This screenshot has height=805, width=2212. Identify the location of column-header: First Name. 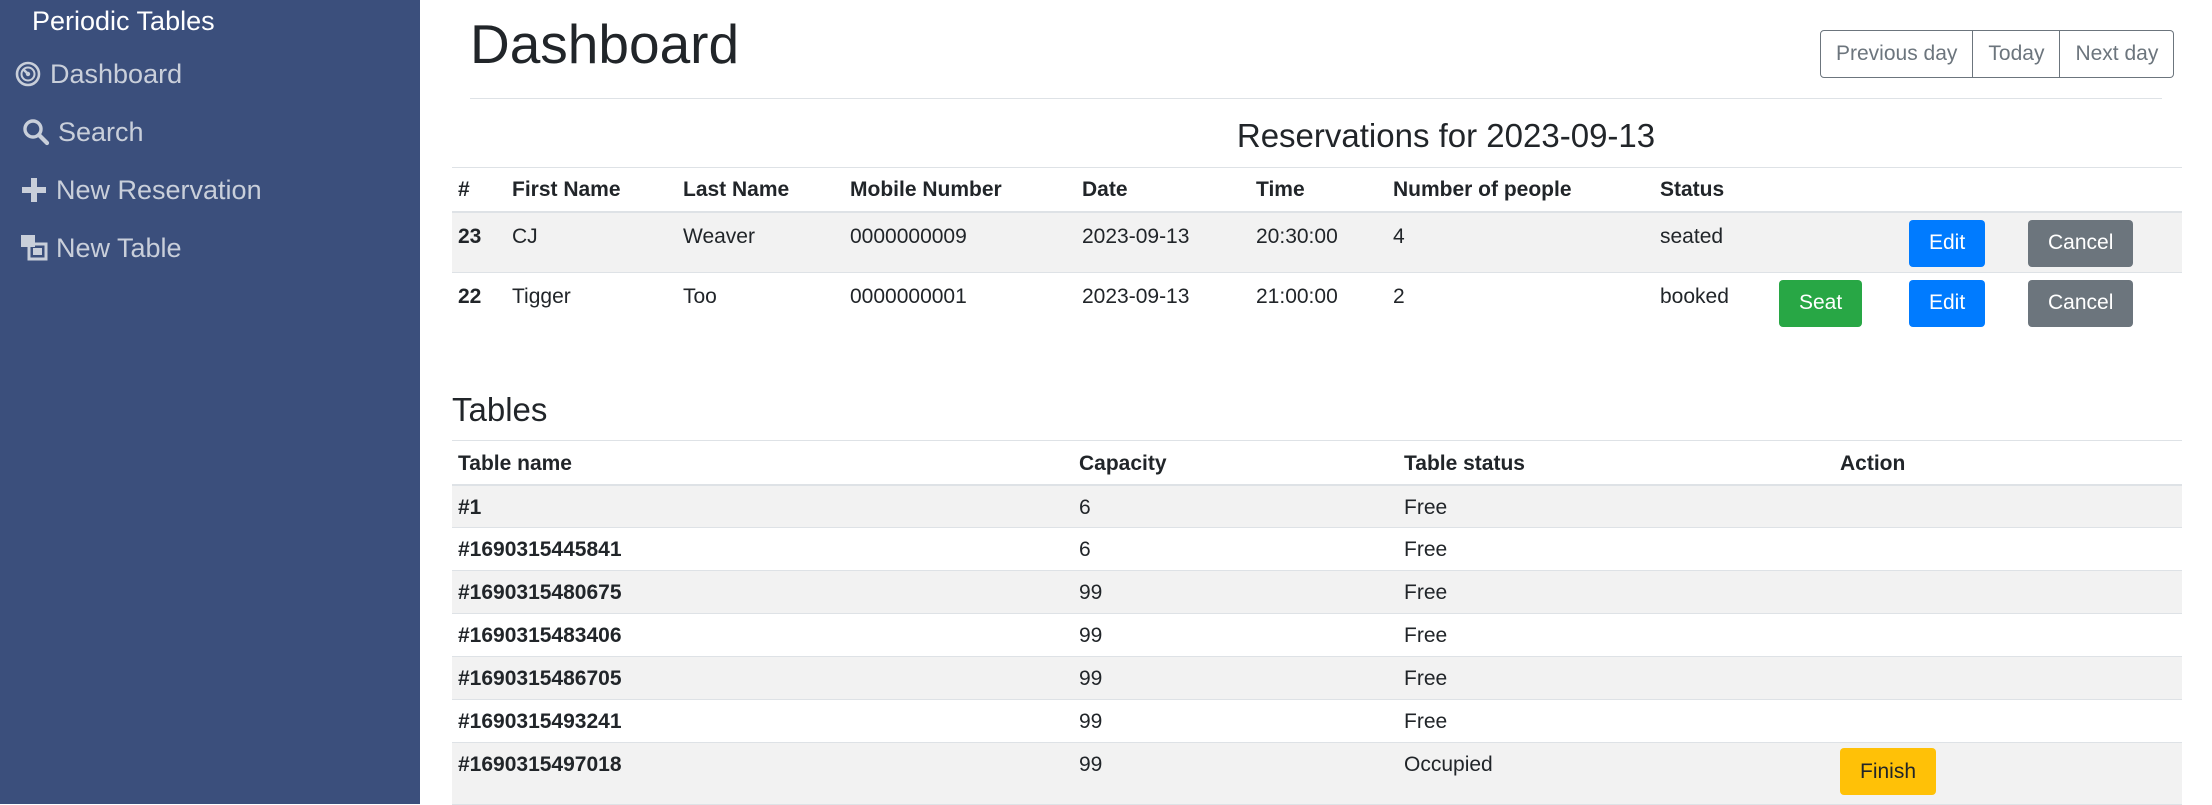
(591, 190).